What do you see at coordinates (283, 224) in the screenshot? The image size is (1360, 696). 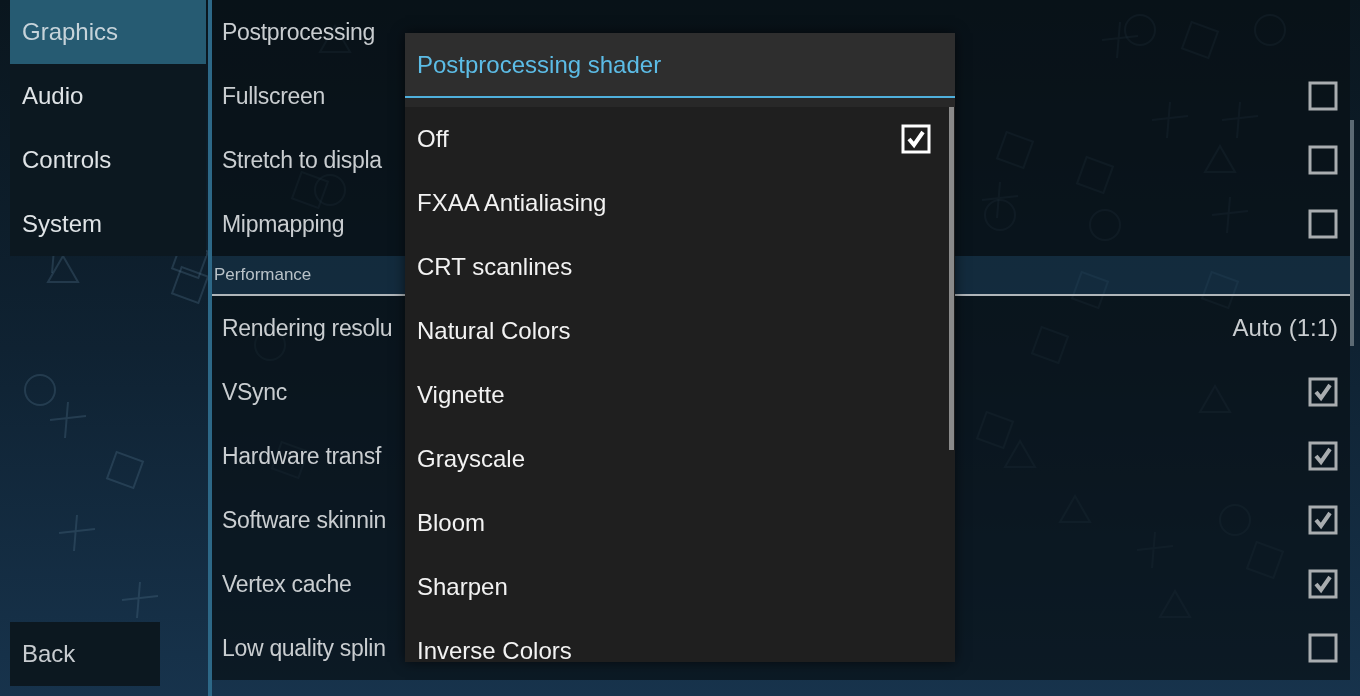 I see `setting-label: Mipmapping` at bounding box center [283, 224].